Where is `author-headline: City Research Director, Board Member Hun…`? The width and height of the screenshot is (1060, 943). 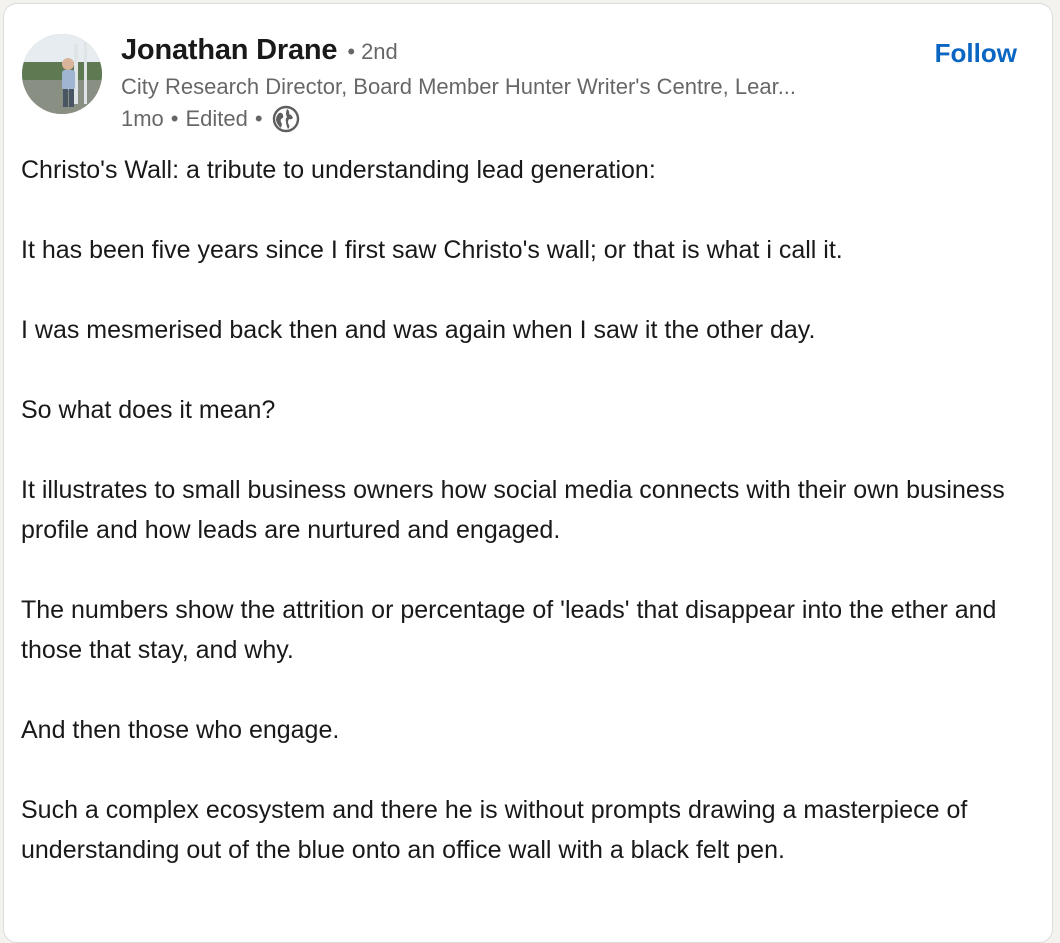
author-headline: City Research Director, Board Member Hun… is located at coordinates (459, 86).